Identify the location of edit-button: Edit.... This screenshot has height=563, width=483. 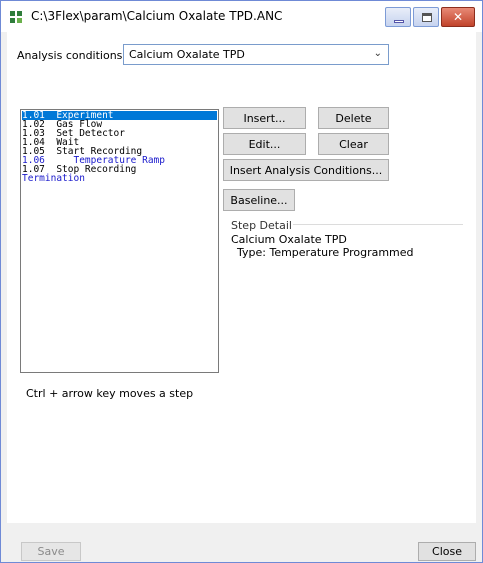
(264, 144).